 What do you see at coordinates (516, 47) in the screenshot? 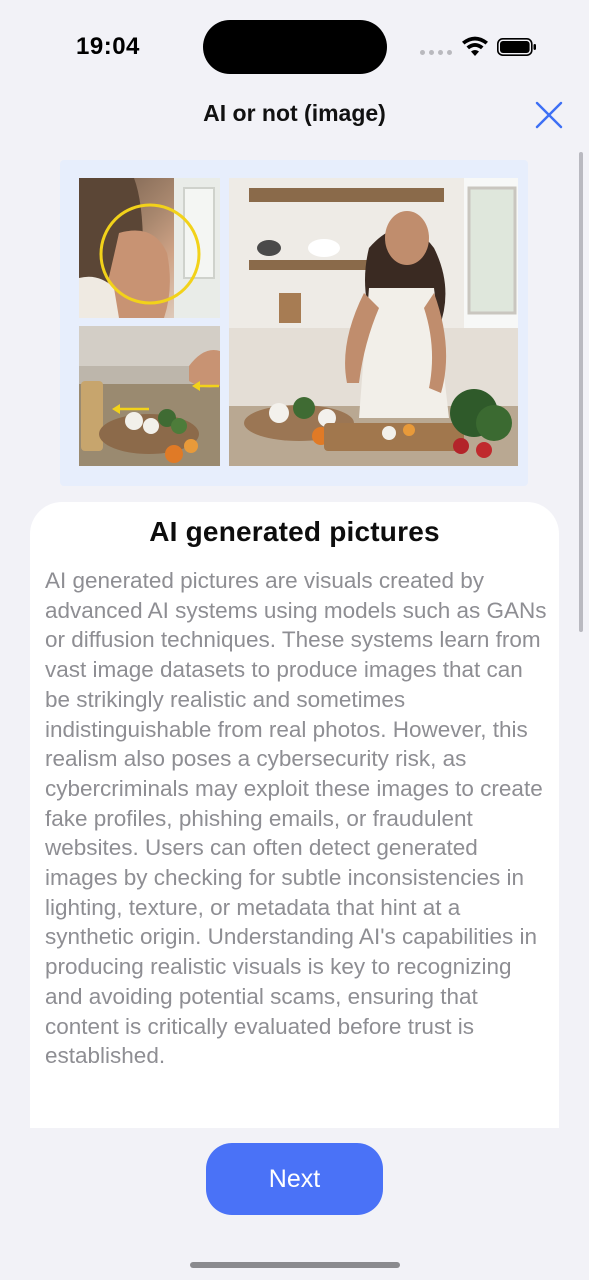
I see `battery-icon` at bounding box center [516, 47].